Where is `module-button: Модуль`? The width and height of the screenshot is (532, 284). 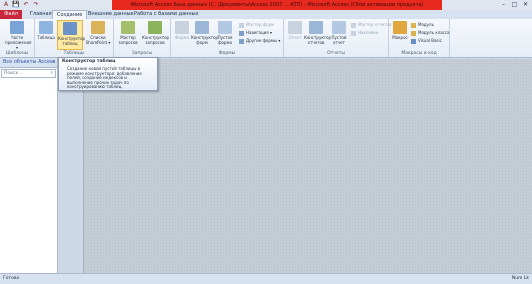
module-button: Модуль is located at coordinates (422, 24).